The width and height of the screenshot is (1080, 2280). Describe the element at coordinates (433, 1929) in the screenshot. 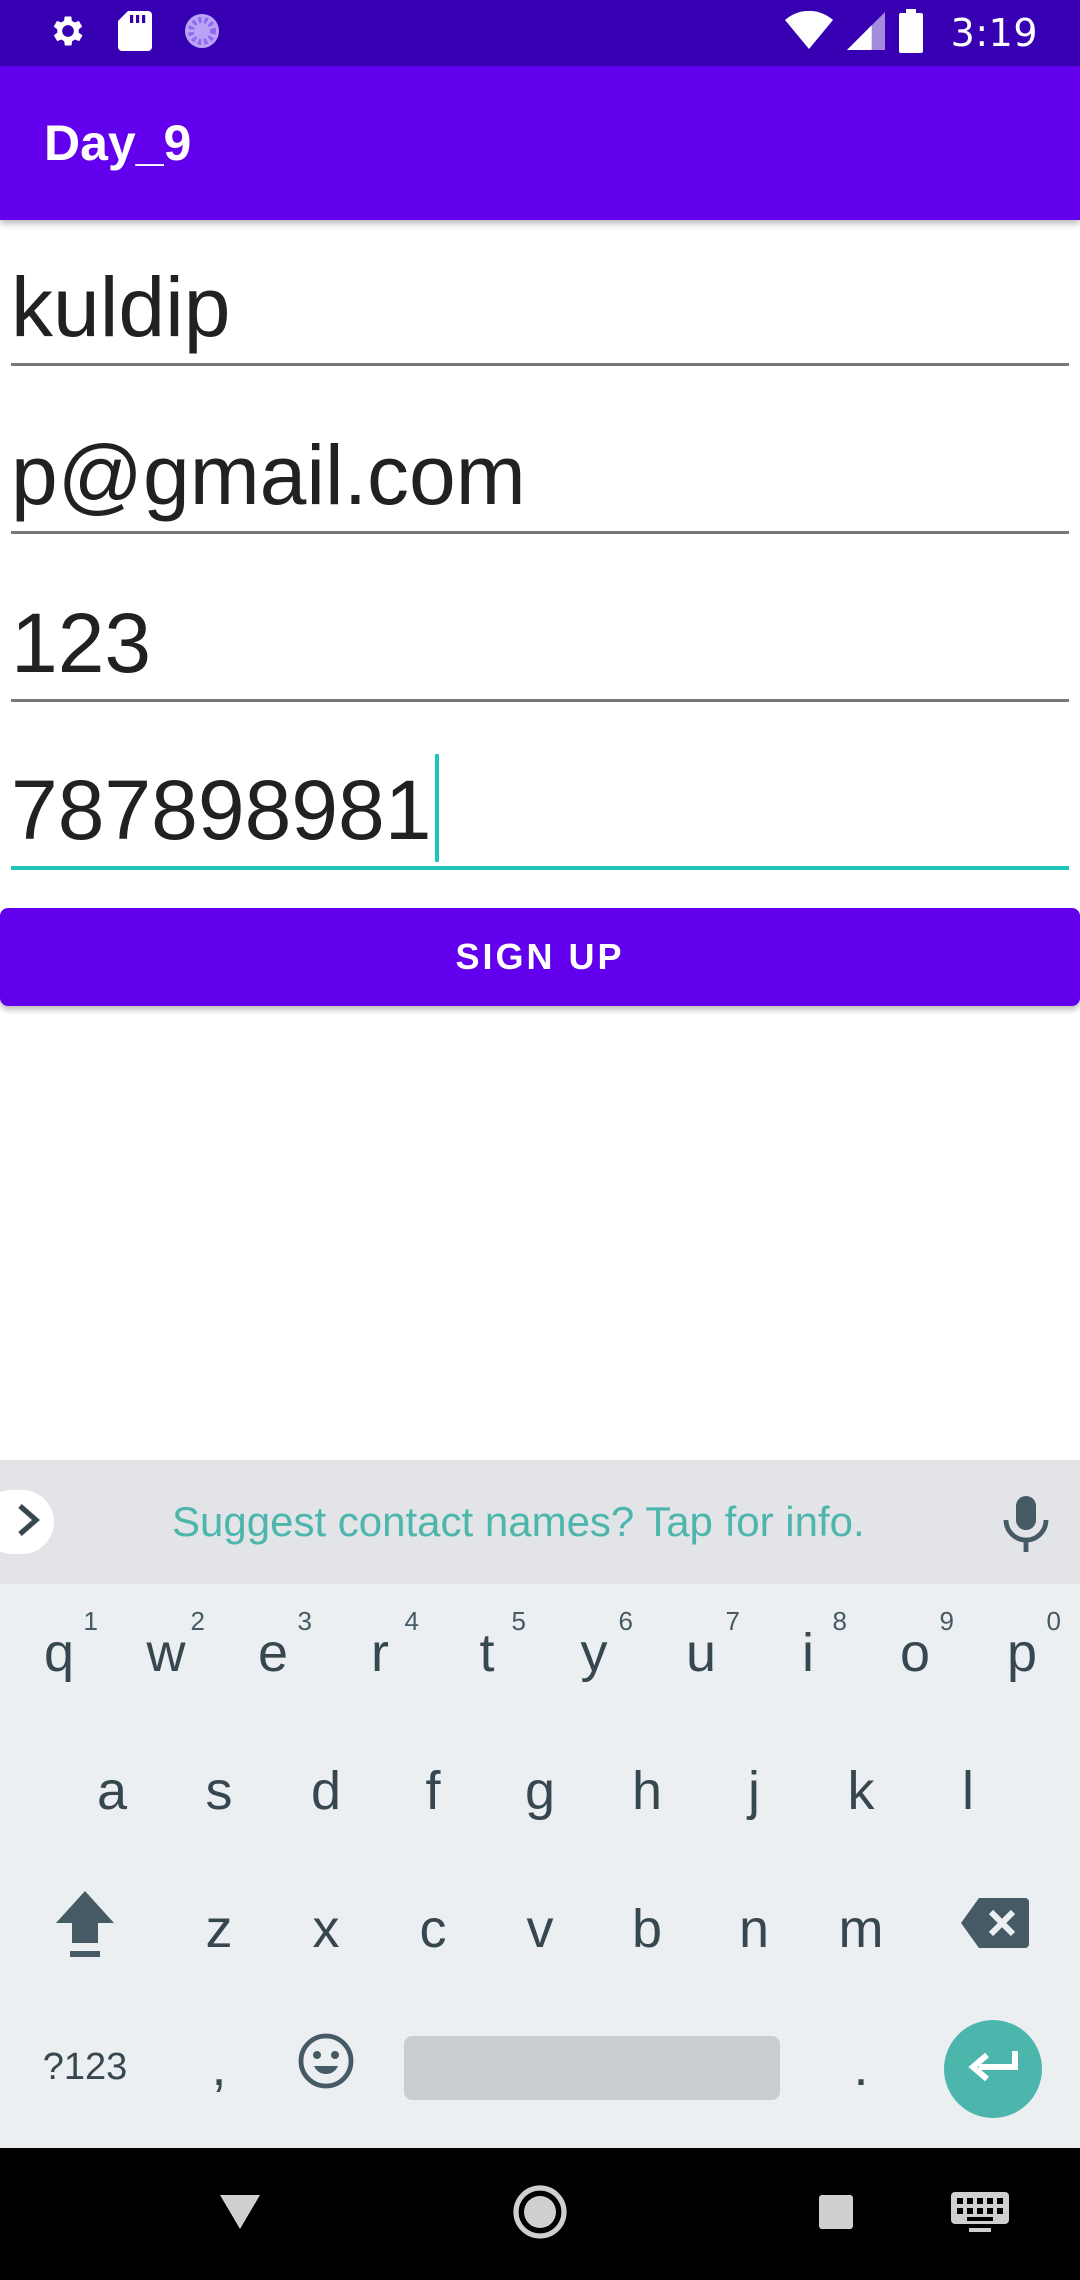

I see `key-c: c` at that location.